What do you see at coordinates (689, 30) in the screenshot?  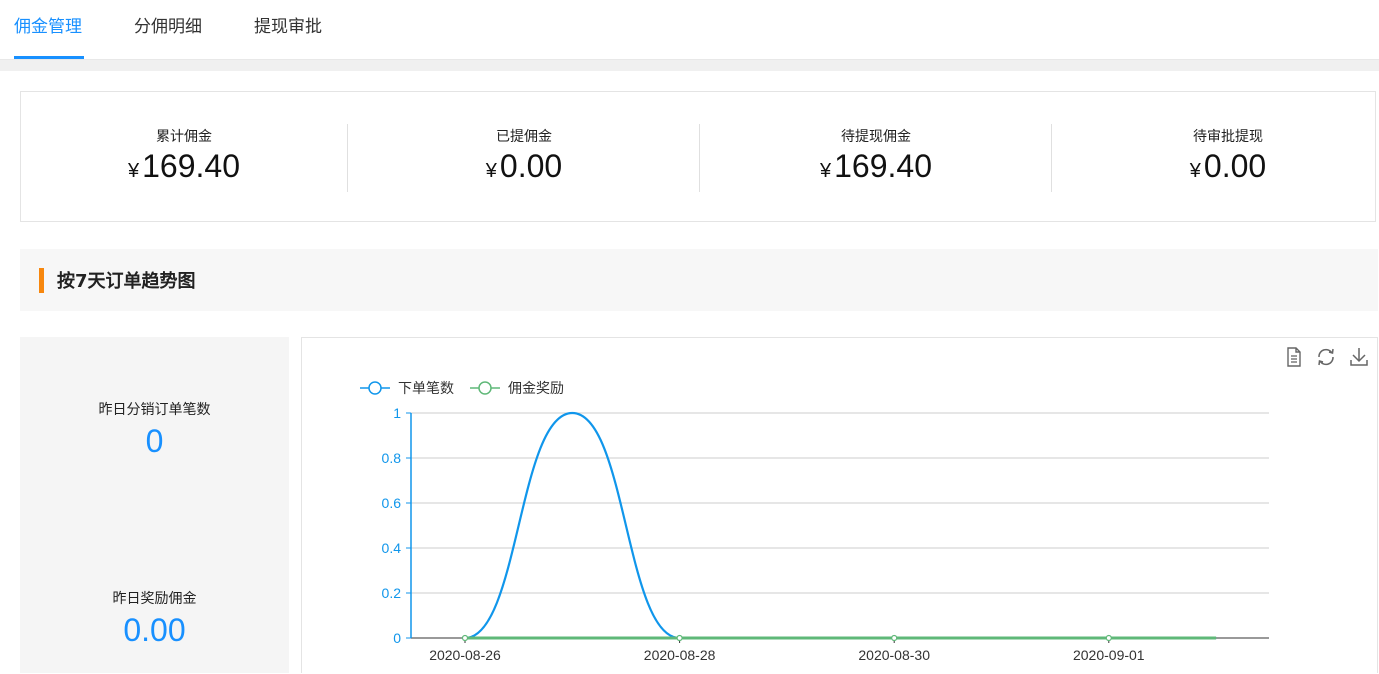 I see `tab-bar: 佣金管理 分佣明细 提现审批` at bounding box center [689, 30].